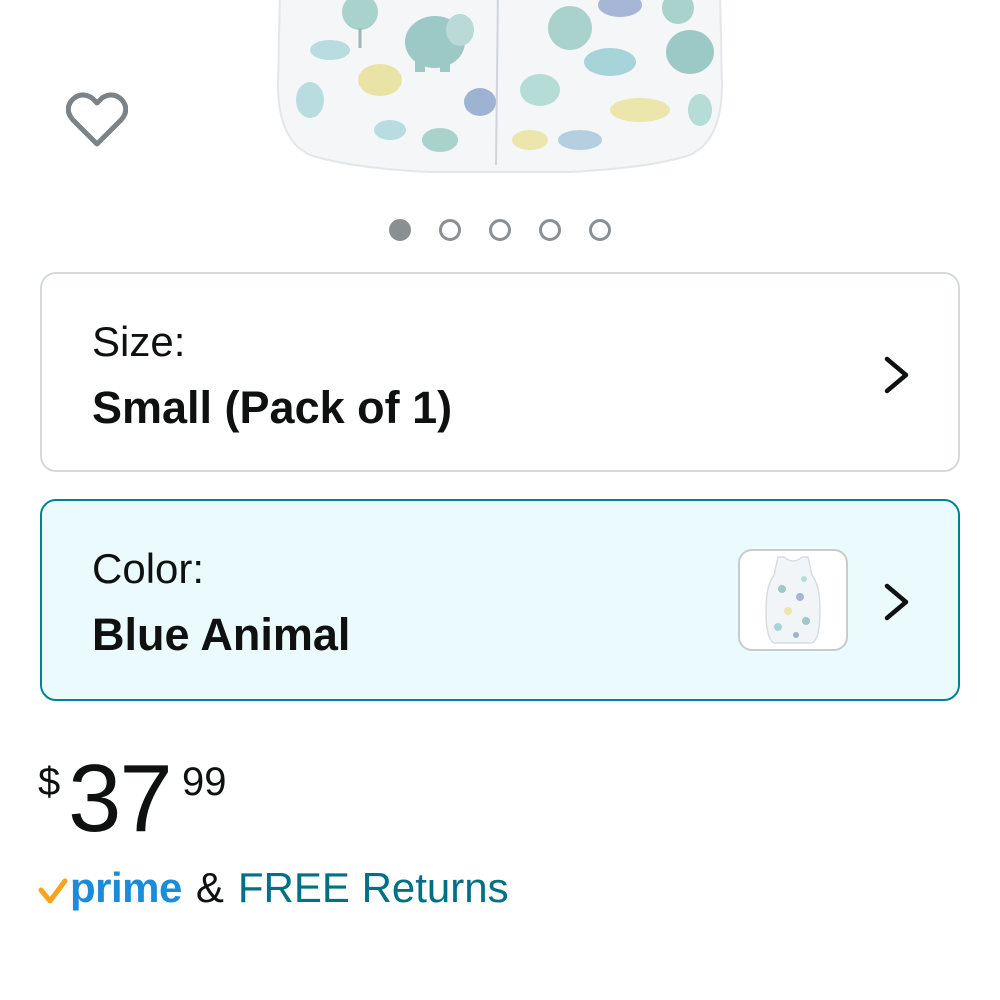 The height and width of the screenshot is (1000, 1000). I want to click on size-value: Small (Pack of 1), so click(272, 407).